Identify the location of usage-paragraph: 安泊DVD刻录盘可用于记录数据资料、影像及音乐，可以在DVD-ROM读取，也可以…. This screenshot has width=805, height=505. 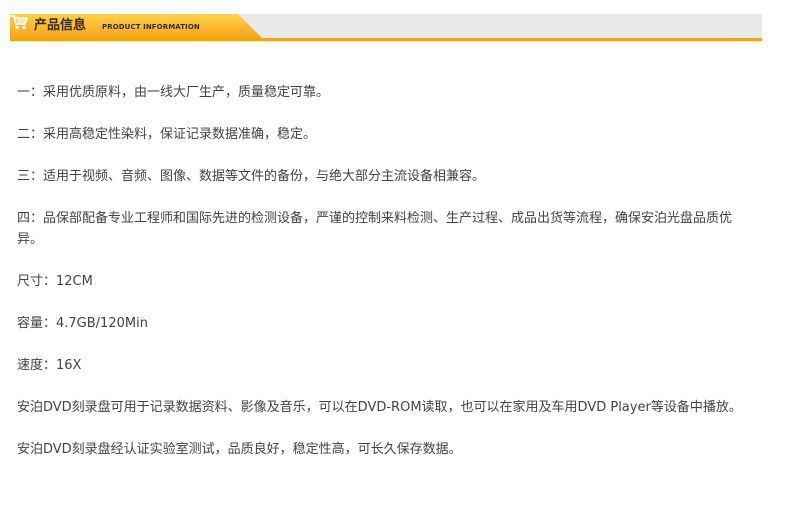
(379, 407).